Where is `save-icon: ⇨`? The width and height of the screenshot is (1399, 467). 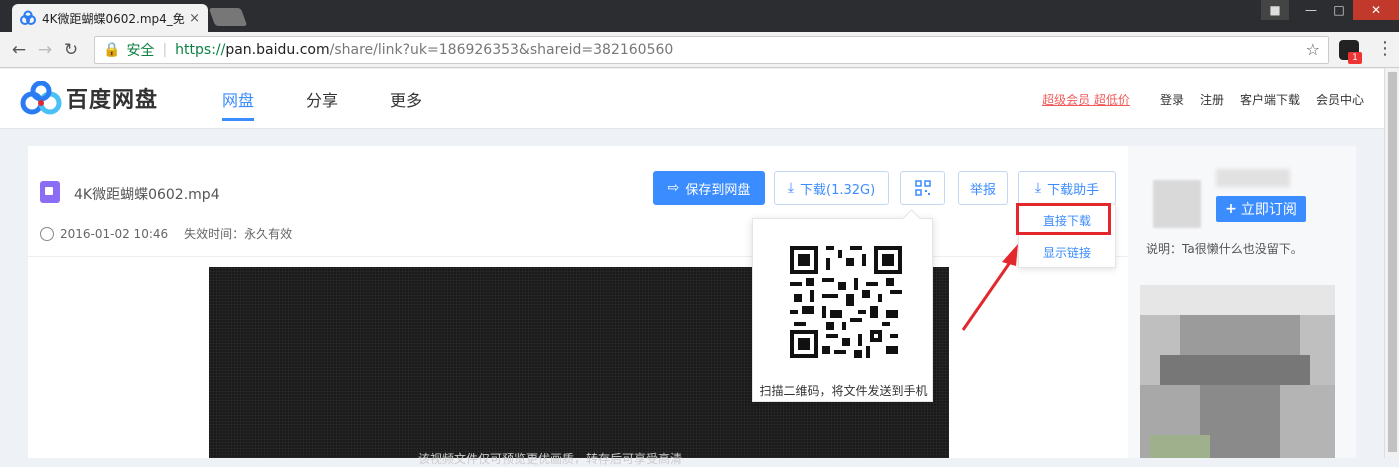
save-icon: ⇨ is located at coordinates (673, 188).